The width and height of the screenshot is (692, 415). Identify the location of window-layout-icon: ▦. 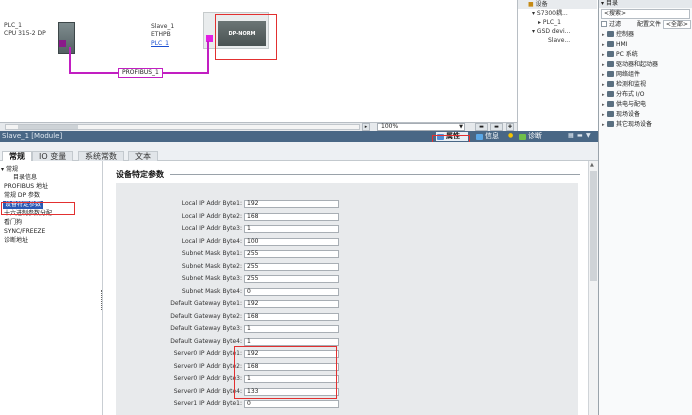
(571, 135).